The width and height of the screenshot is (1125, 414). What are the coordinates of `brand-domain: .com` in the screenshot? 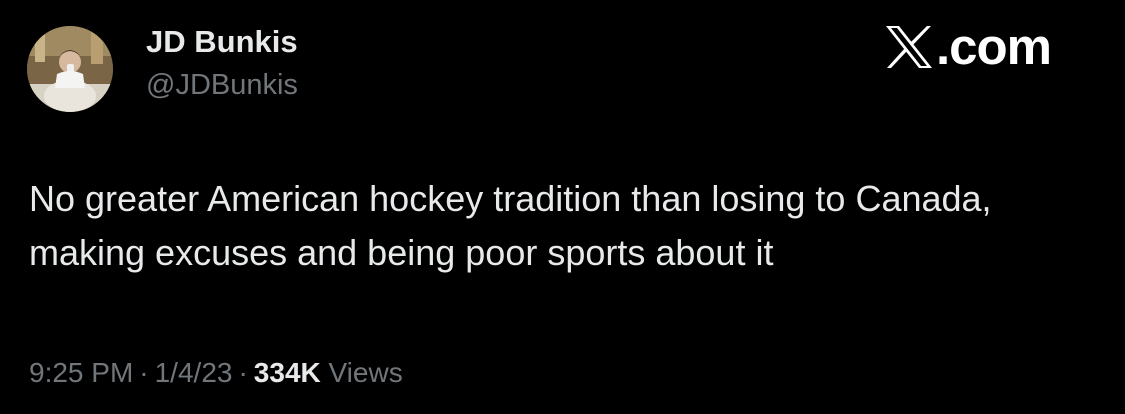 It's located at (994, 46).